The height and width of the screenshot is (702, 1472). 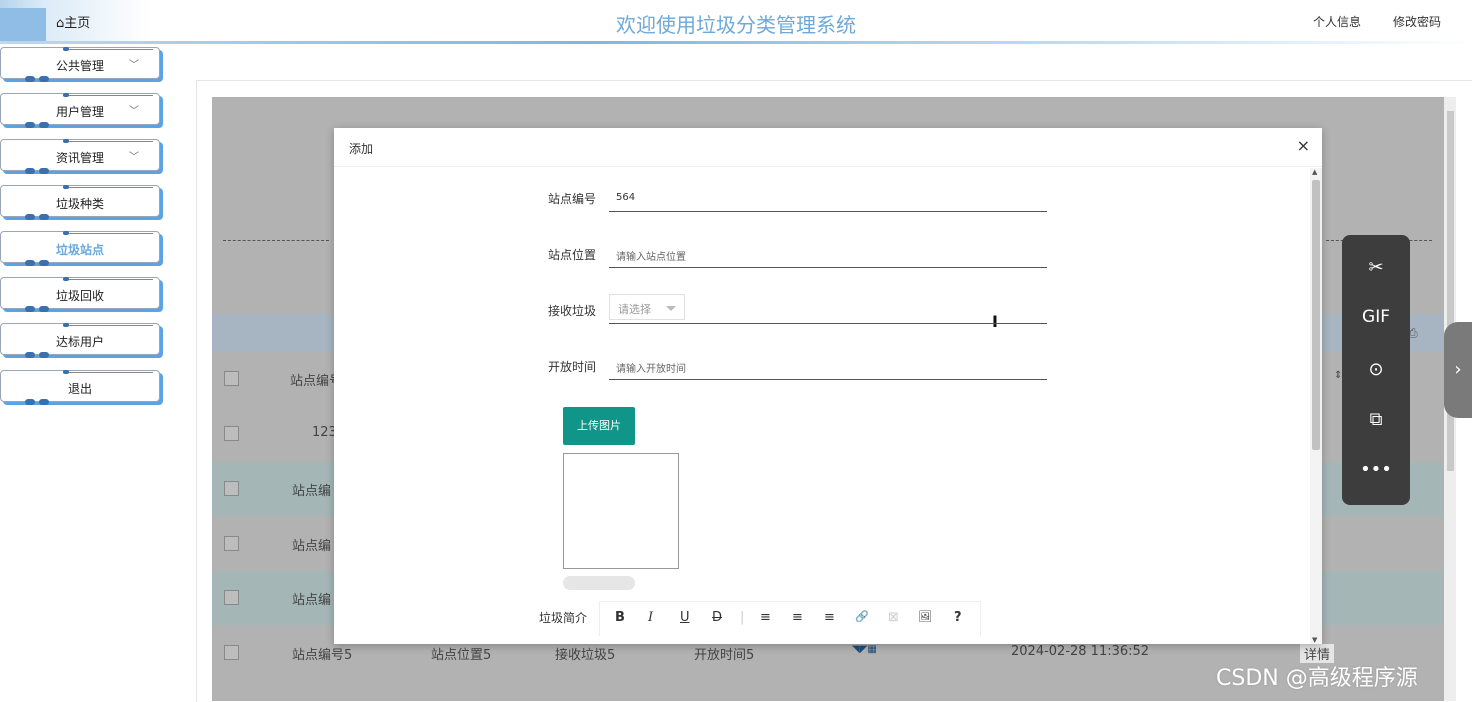 What do you see at coordinates (790, 618) in the screenshot?
I see `rich-text-toolbar: B I U D | ≡ ≡ ≡ 🔗 ⊠ 🖼 ?` at bounding box center [790, 618].